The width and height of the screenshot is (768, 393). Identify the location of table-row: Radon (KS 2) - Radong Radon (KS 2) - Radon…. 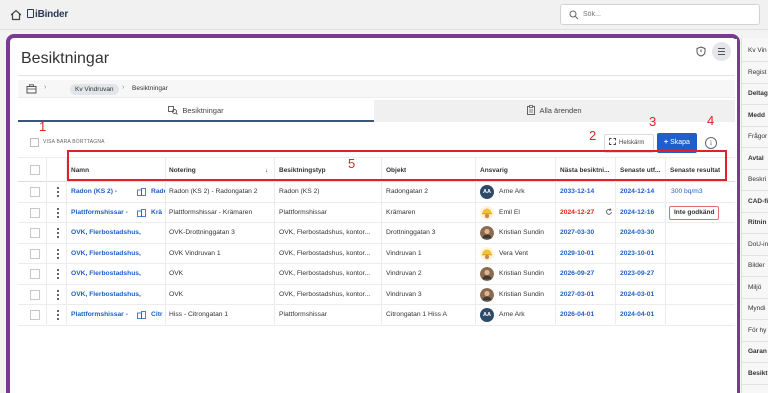
(376, 192).